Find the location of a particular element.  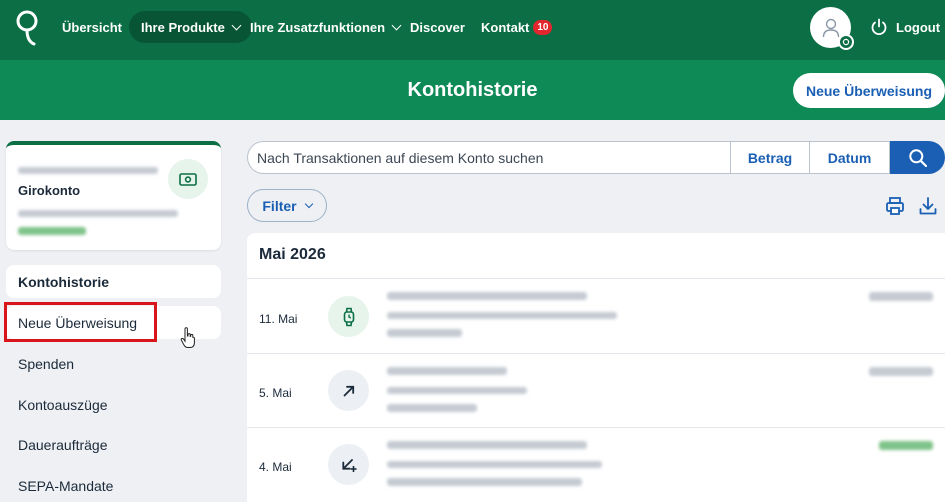

new-transfer-button: Neue Überweisung is located at coordinates (869, 90).